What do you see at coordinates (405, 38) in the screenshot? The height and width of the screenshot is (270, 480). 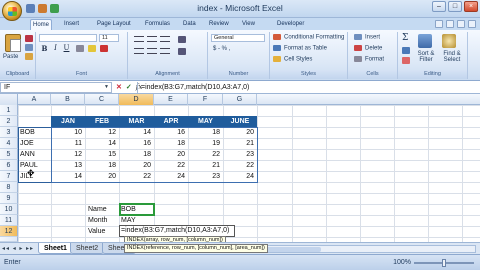 I see `autosum-button: Σ` at bounding box center [405, 38].